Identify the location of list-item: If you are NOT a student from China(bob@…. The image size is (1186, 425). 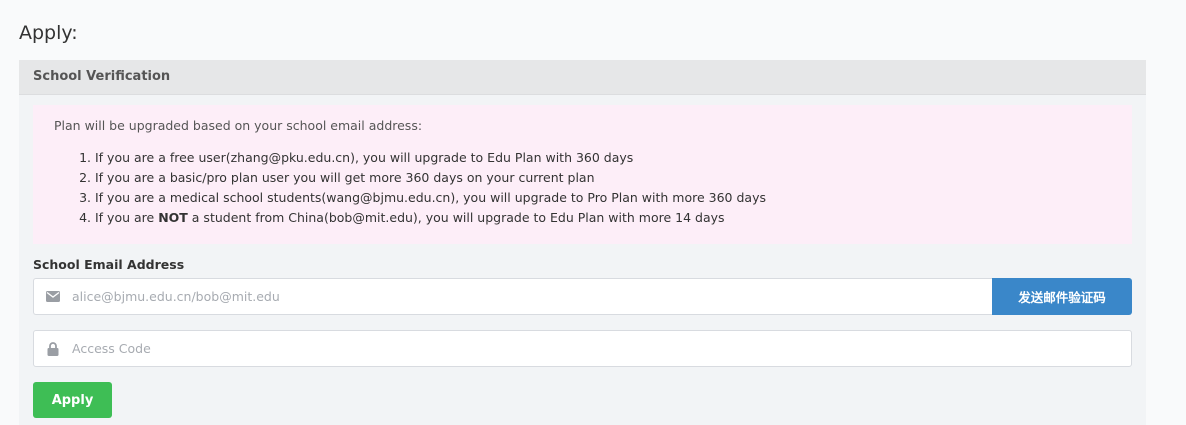
(613, 218).